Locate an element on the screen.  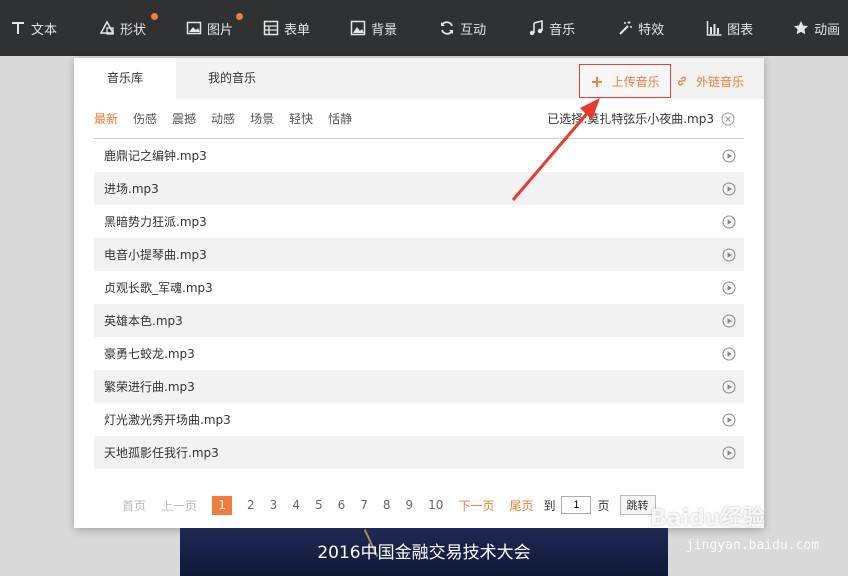
page-6: 6 is located at coordinates (342, 505).